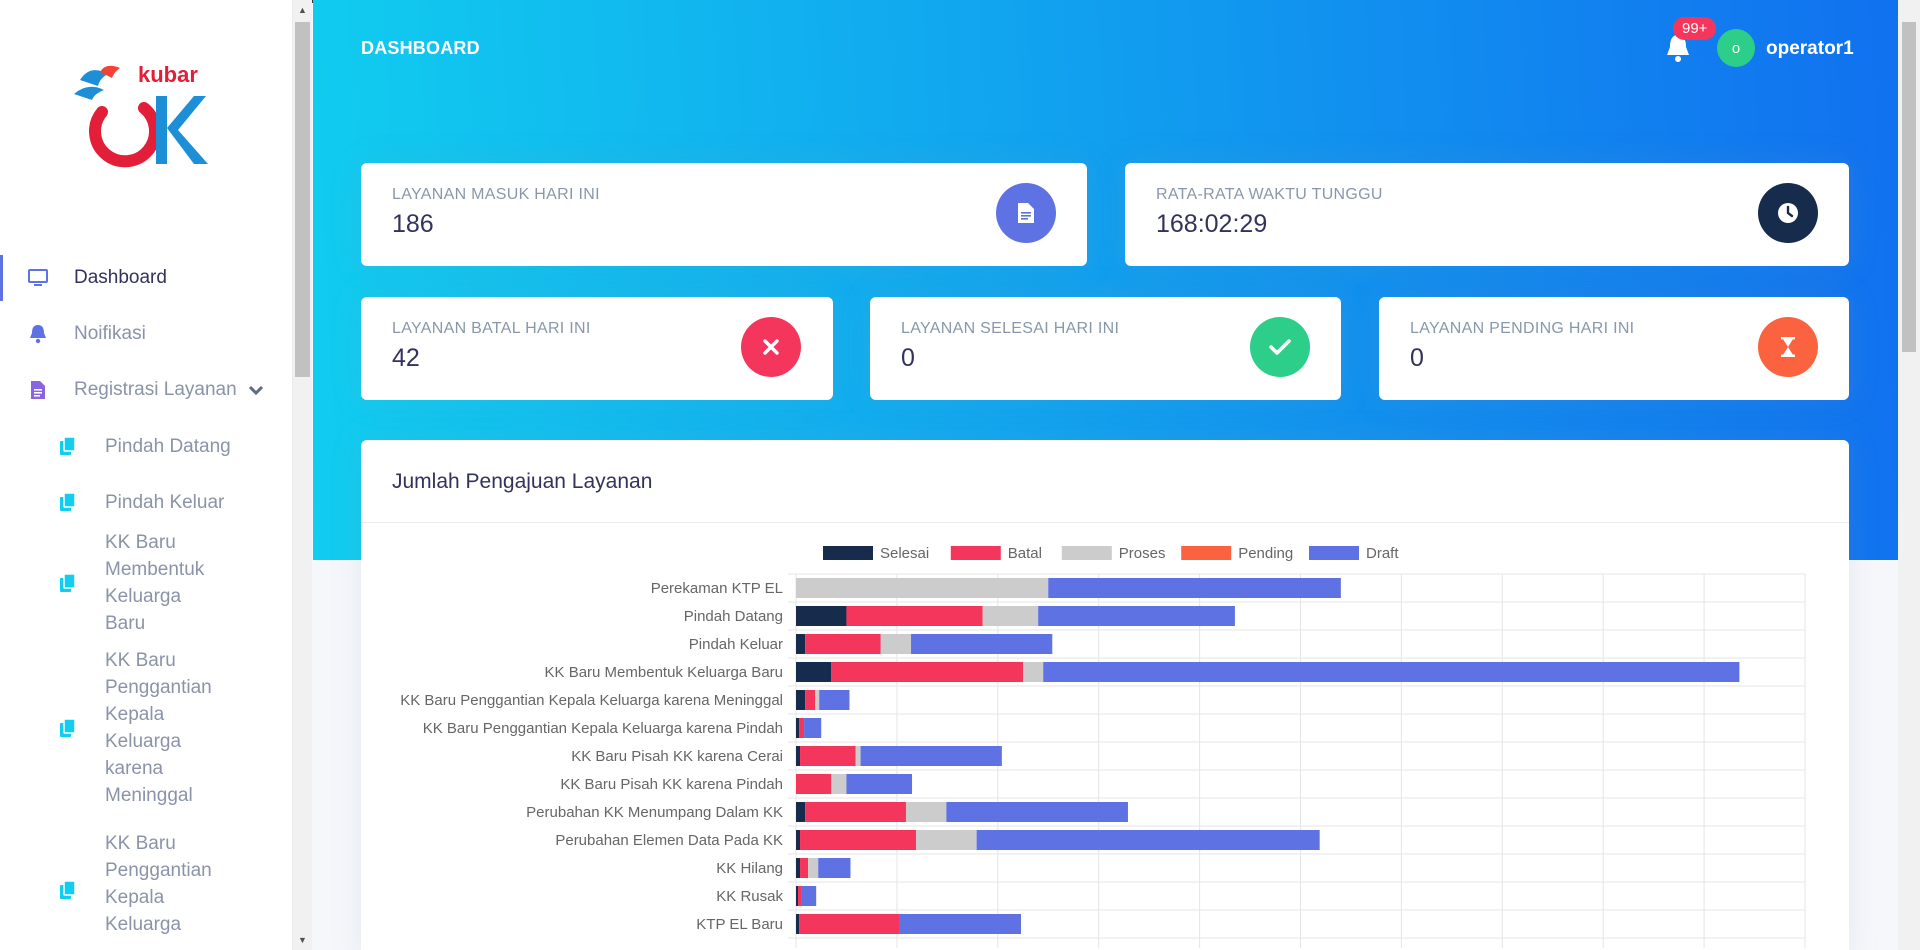  I want to click on stat-value: 42, so click(406, 358).